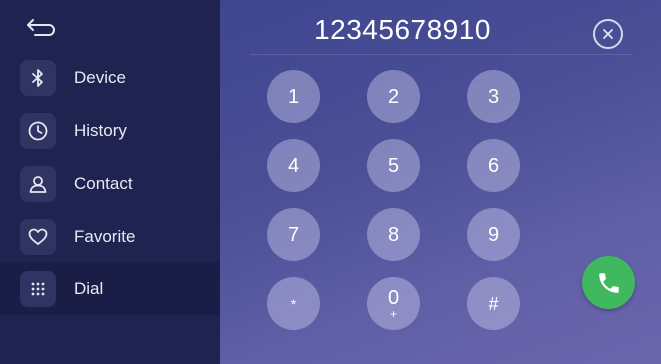 This screenshot has height=364, width=661. Describe the element at coordinates (89, 288) in the screenshot. I see `sidebar-item-label: Dial` at that location.